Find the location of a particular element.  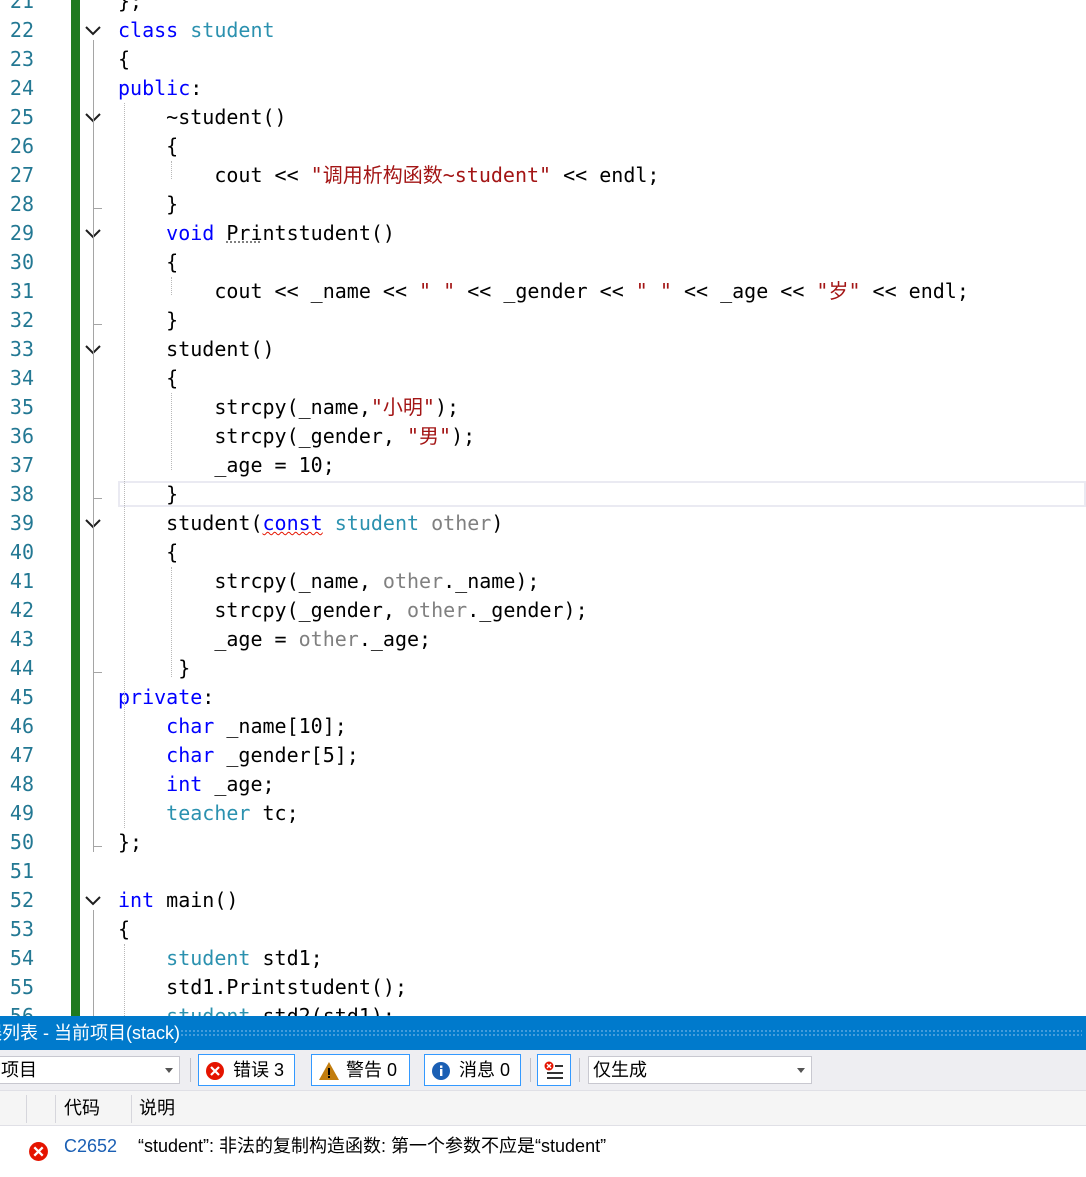

code-line: 26 { is located at coordinates (543, 146).